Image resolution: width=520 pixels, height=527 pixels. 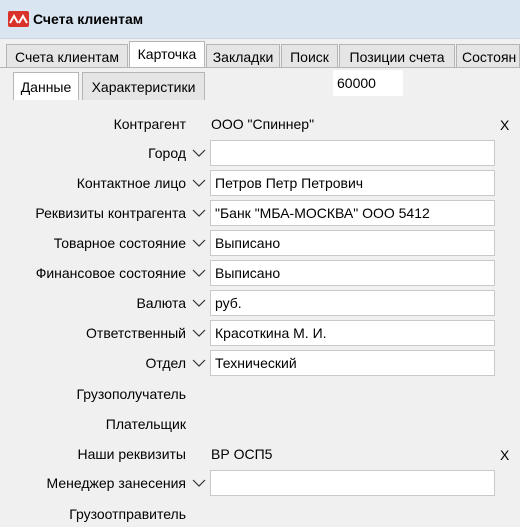 What do you see at coordinates (504, 454) in the screenshot?
I see `clear-nashi-rekvizity-button: X` at bounding box center [504, 454].